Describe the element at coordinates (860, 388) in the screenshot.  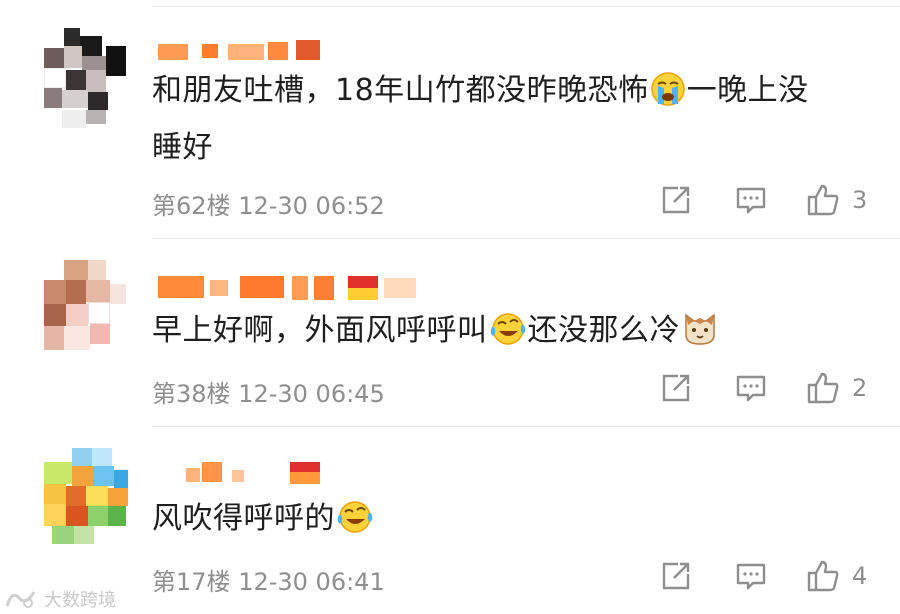
I see `like-count: 2` at that location.